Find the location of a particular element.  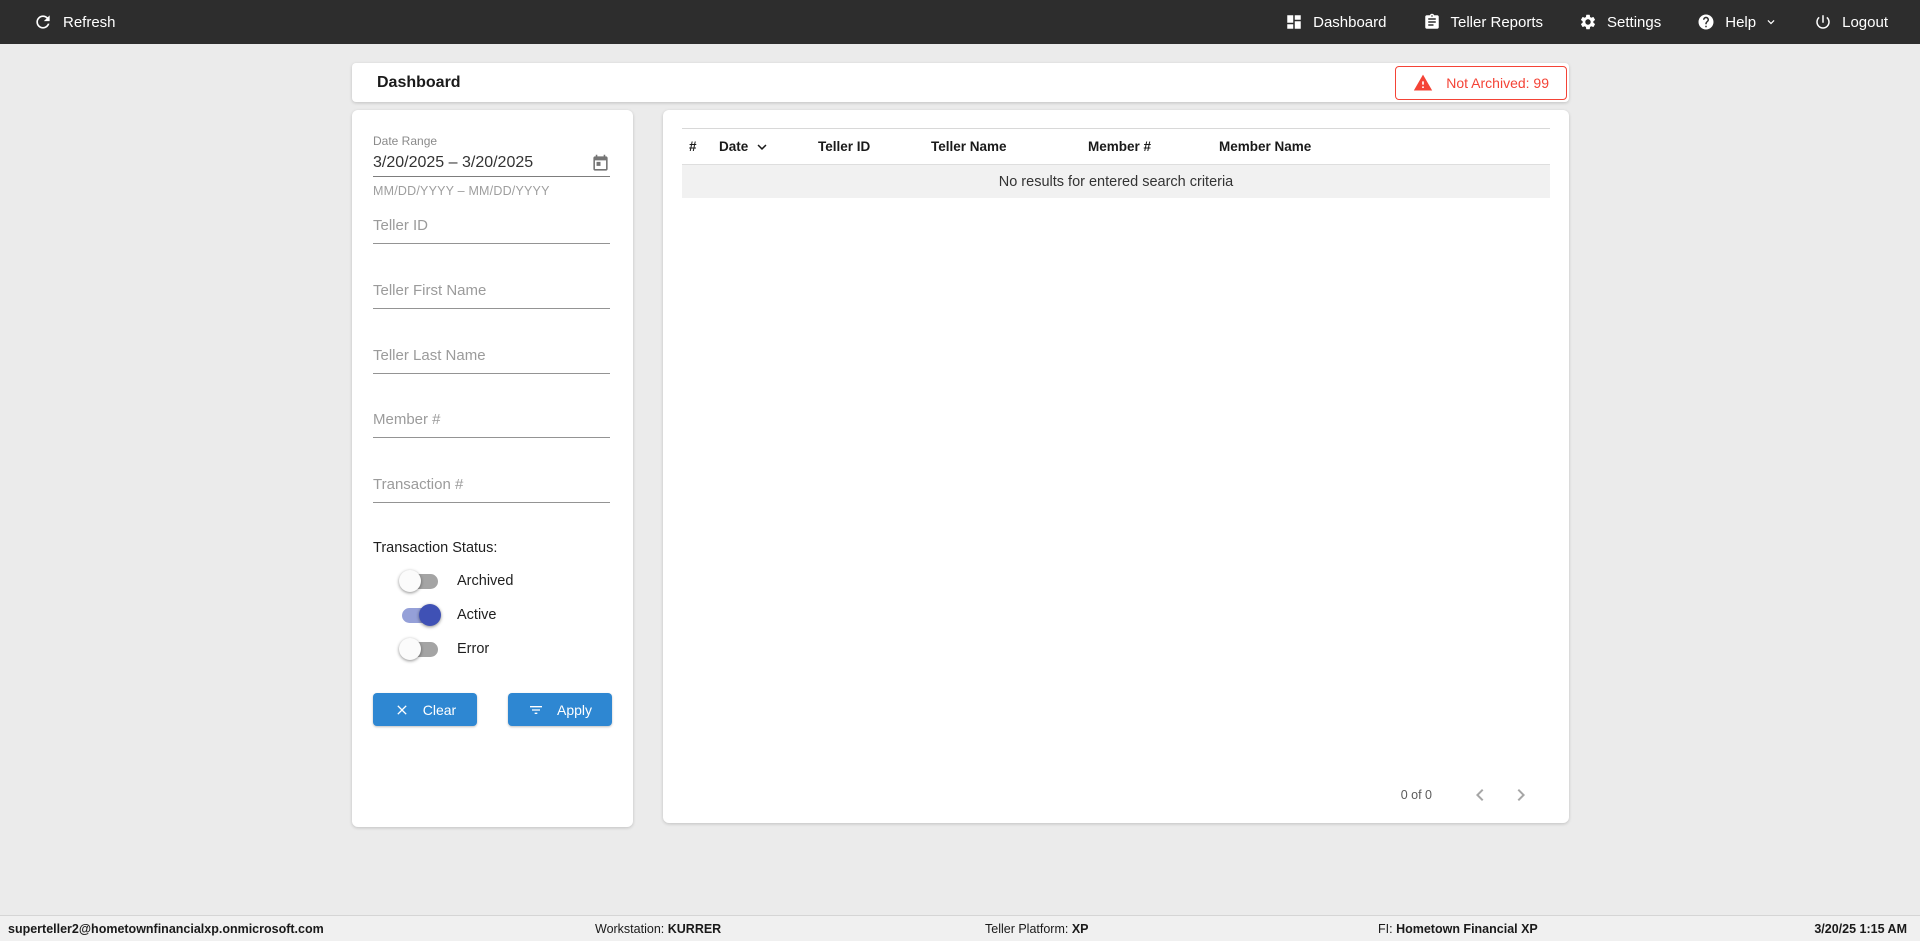

nav-dashboard-label: Dashboard is located at coordinates (1350, 22).